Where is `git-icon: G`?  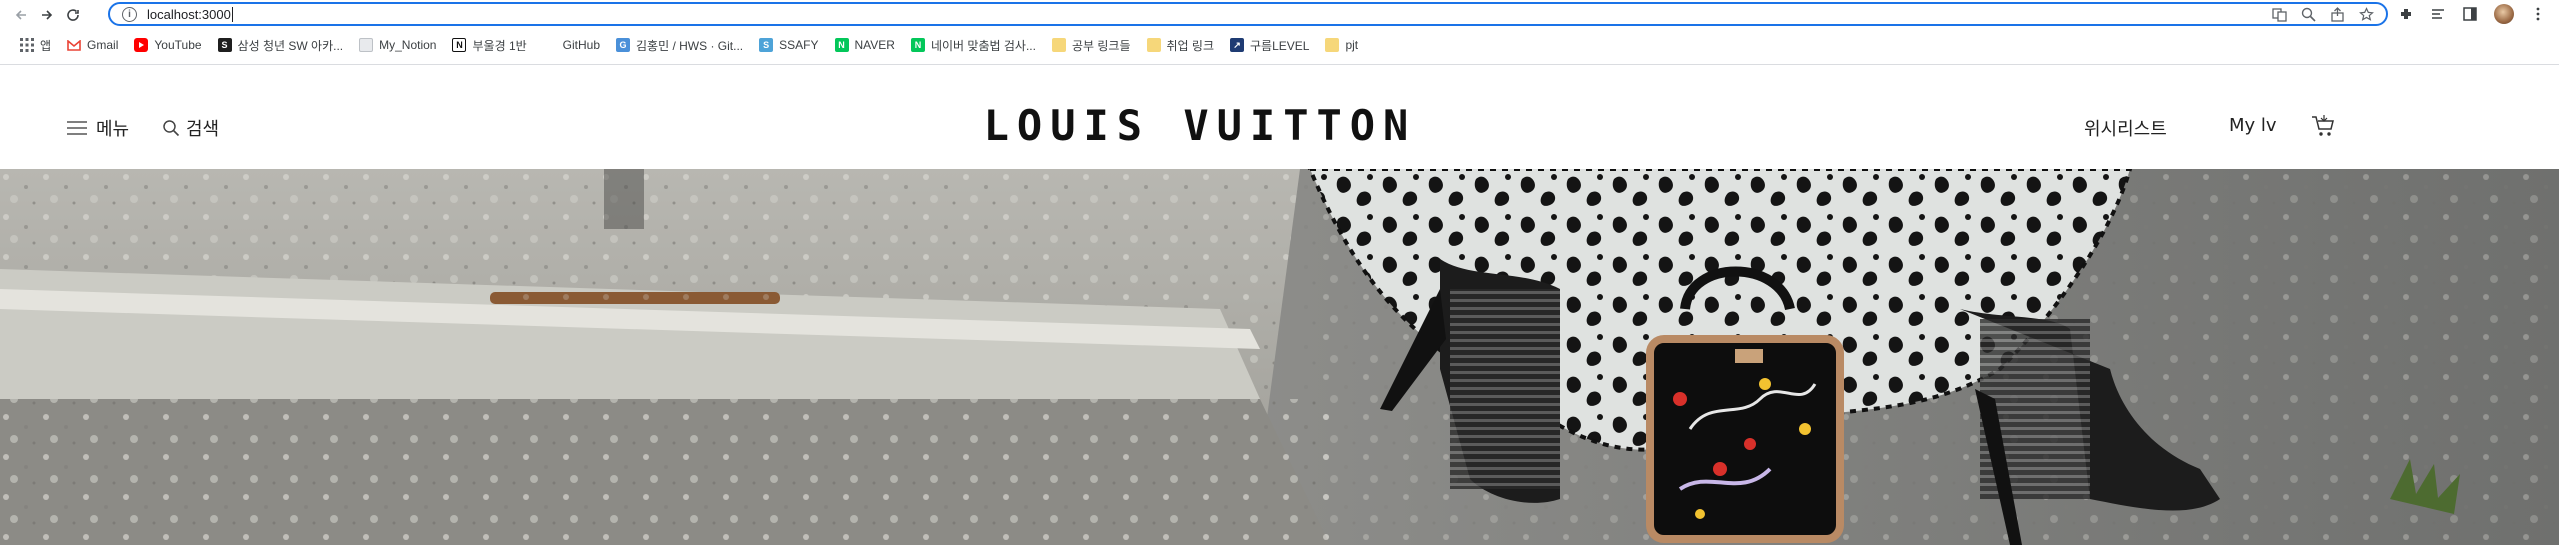
git-icon: G is located at coordinates (623, 45).